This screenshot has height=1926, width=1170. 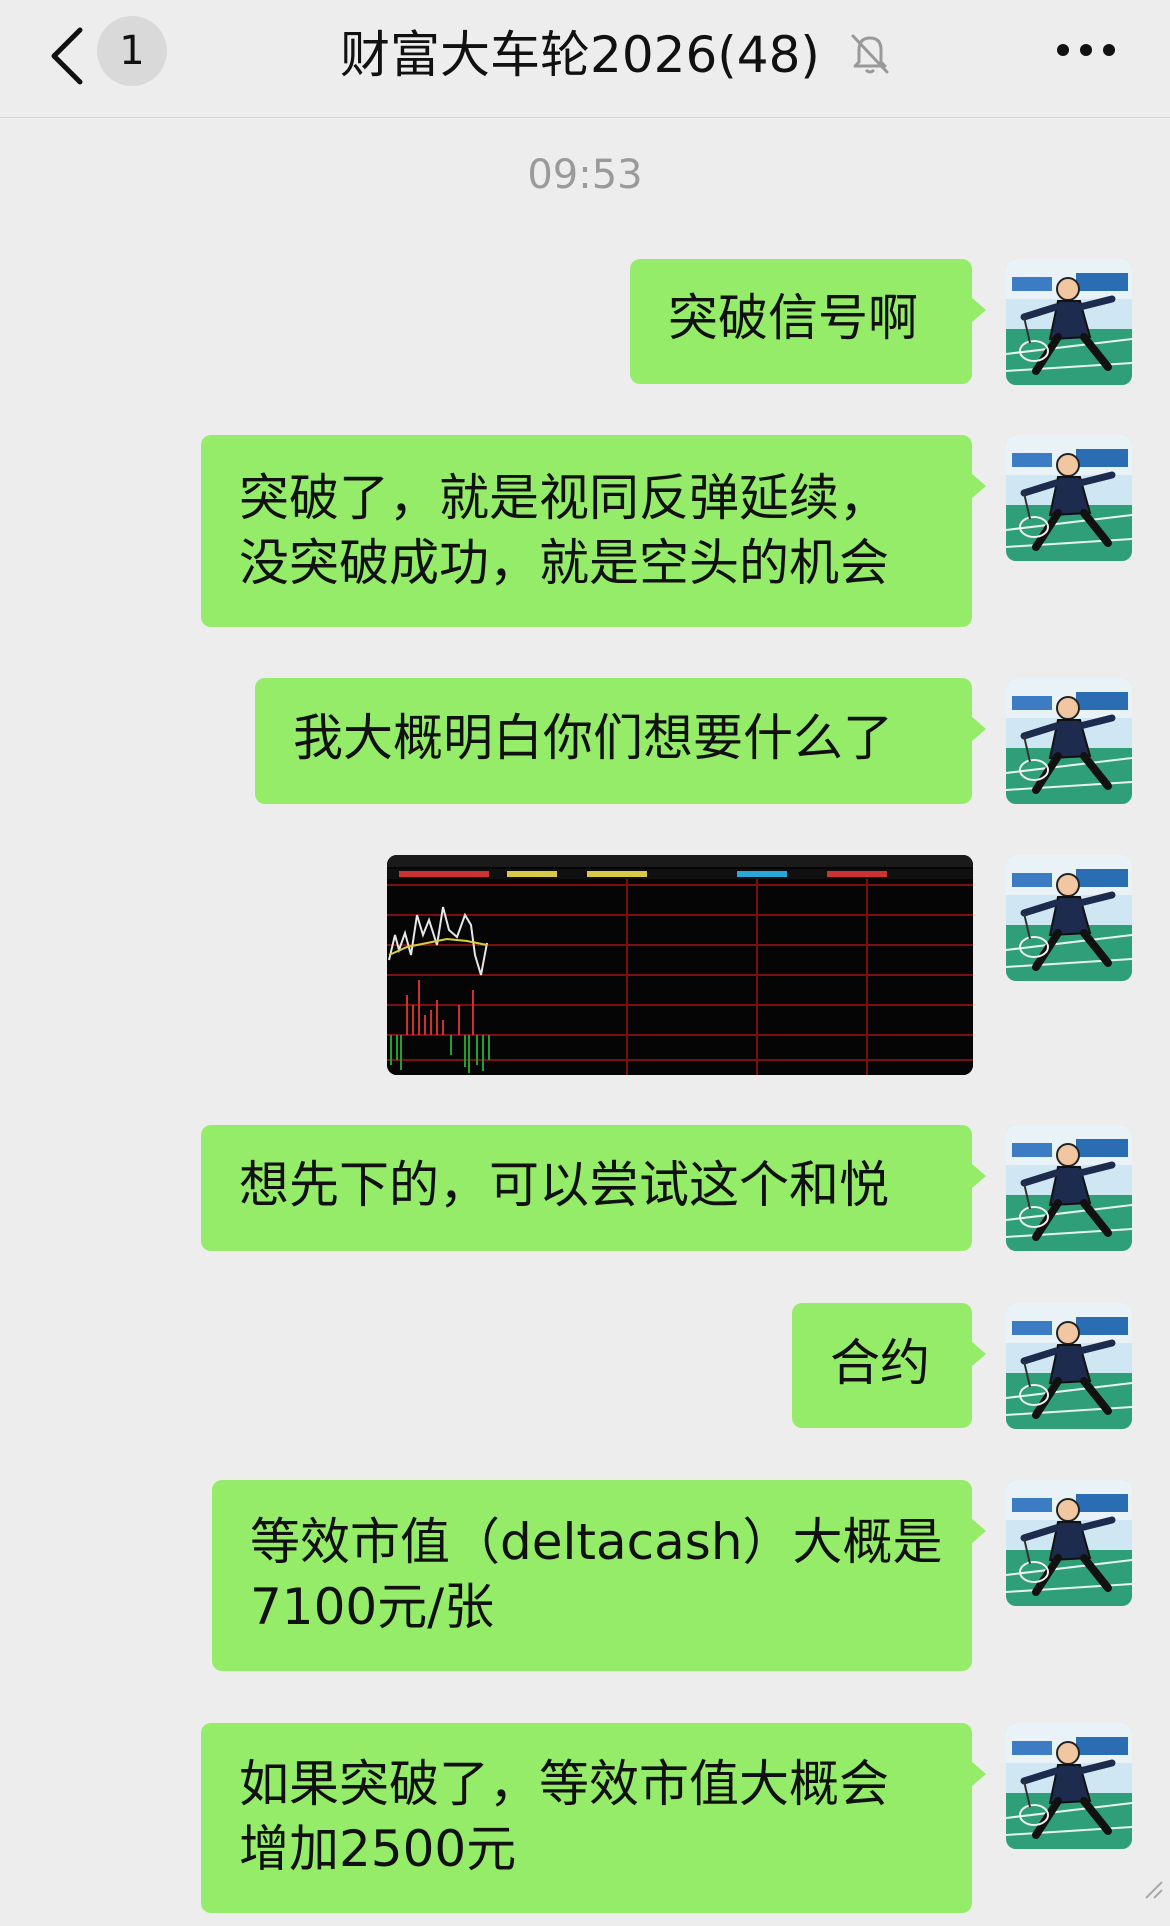 I want to click on more-dots-icon, so click(x=1086, y=50).